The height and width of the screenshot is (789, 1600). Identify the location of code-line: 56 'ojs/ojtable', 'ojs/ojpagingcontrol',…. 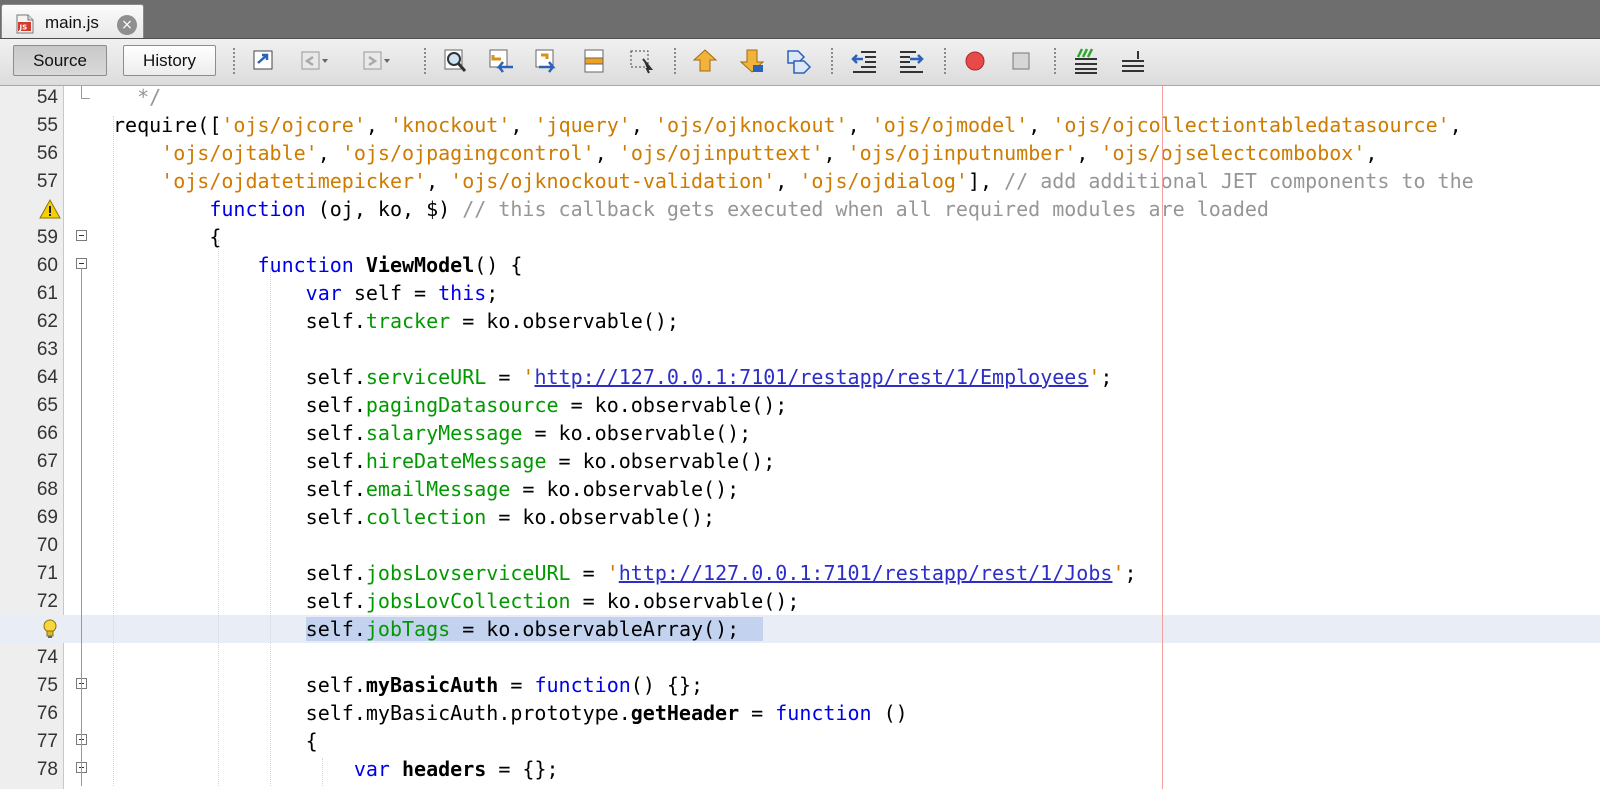
(800, 153).